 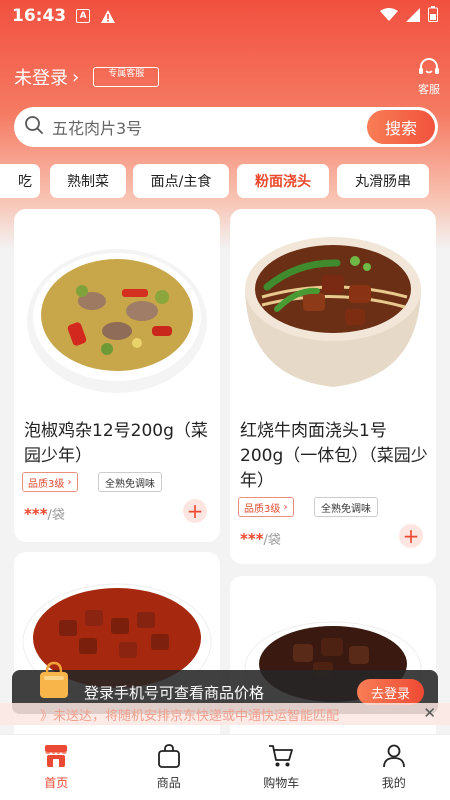 I want to click on go-login-button: 去登录, so click(x=390, y=692).